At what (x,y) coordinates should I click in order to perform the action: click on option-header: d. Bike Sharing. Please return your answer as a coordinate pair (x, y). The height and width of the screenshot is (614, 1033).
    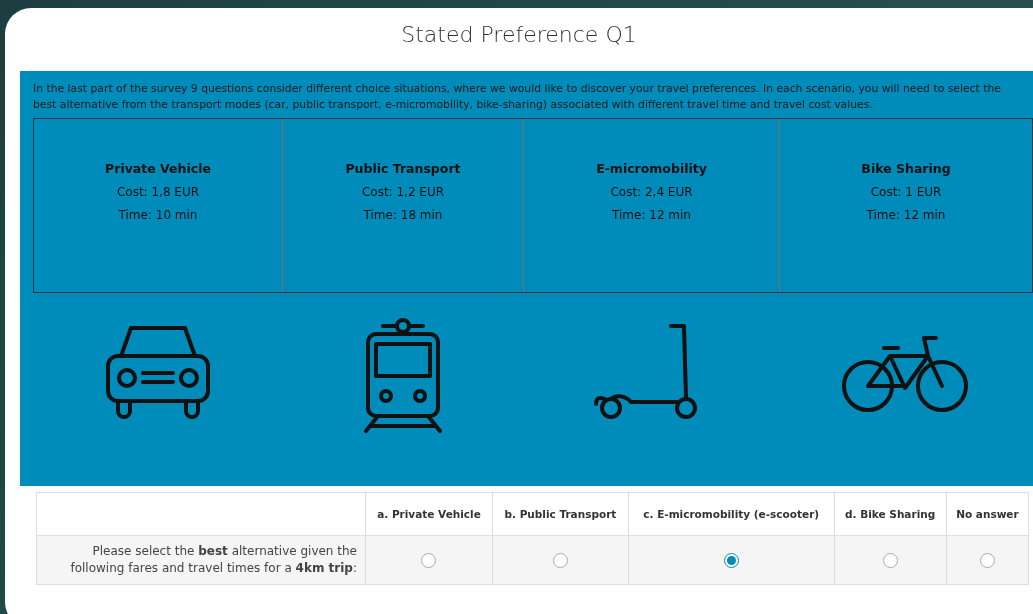
    Looking at the image, I should click on (890, 514).